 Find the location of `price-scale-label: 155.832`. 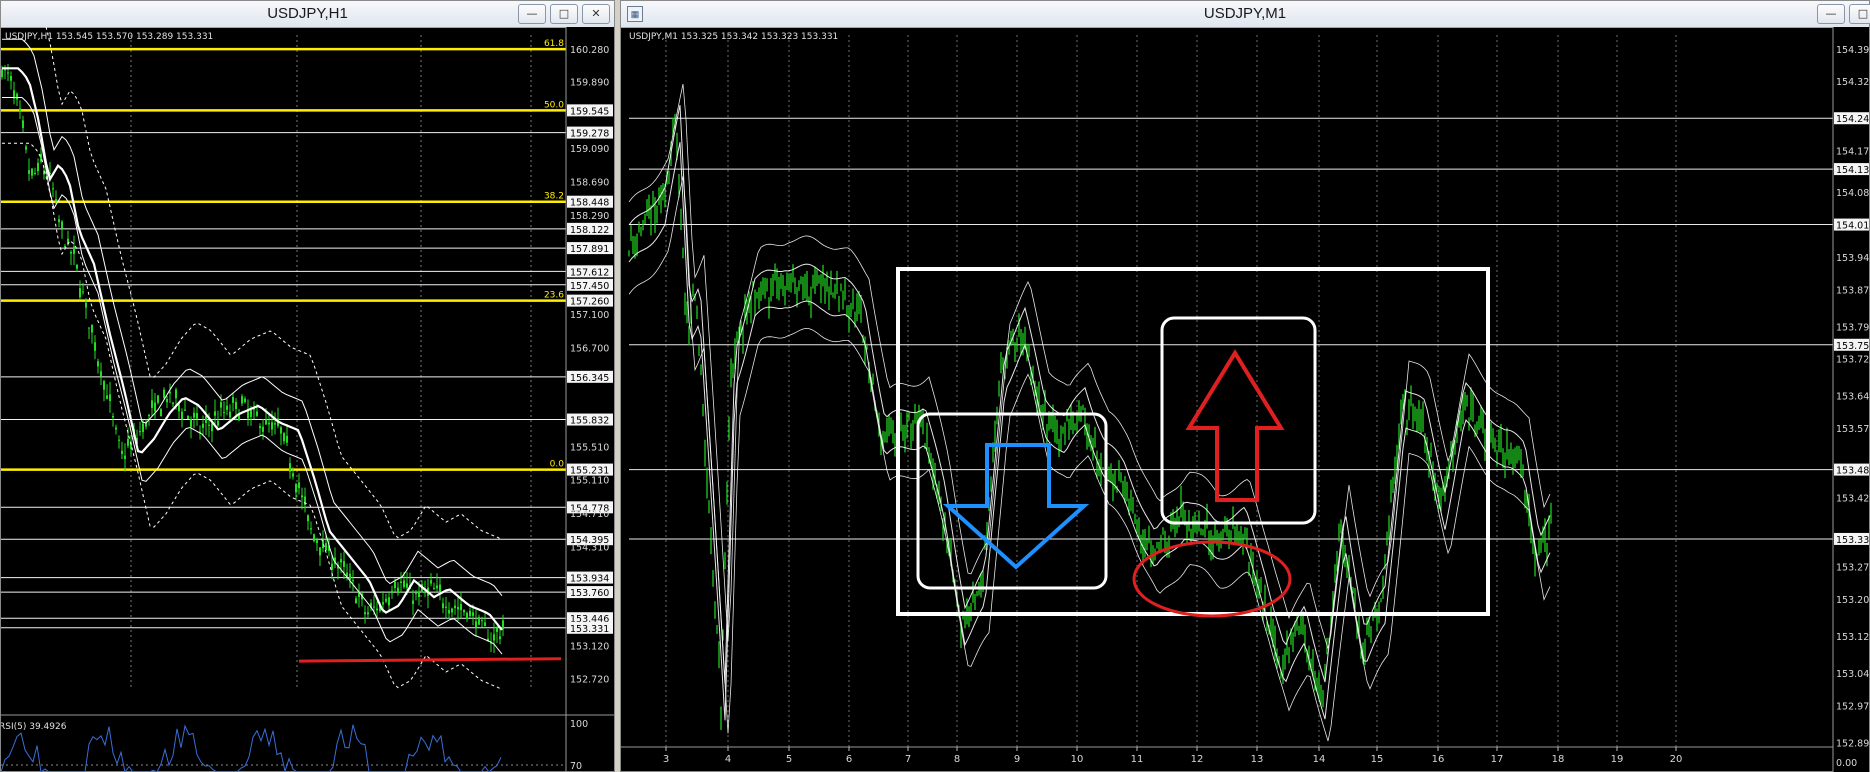

price-scale-label: 155.832 is located at coordinates (589, 421).